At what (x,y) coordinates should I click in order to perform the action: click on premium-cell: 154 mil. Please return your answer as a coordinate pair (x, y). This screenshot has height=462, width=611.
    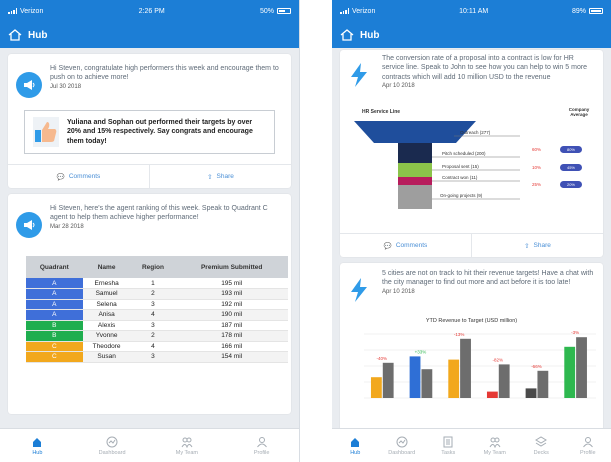
    Looking at the image, I should click on (231, 357).